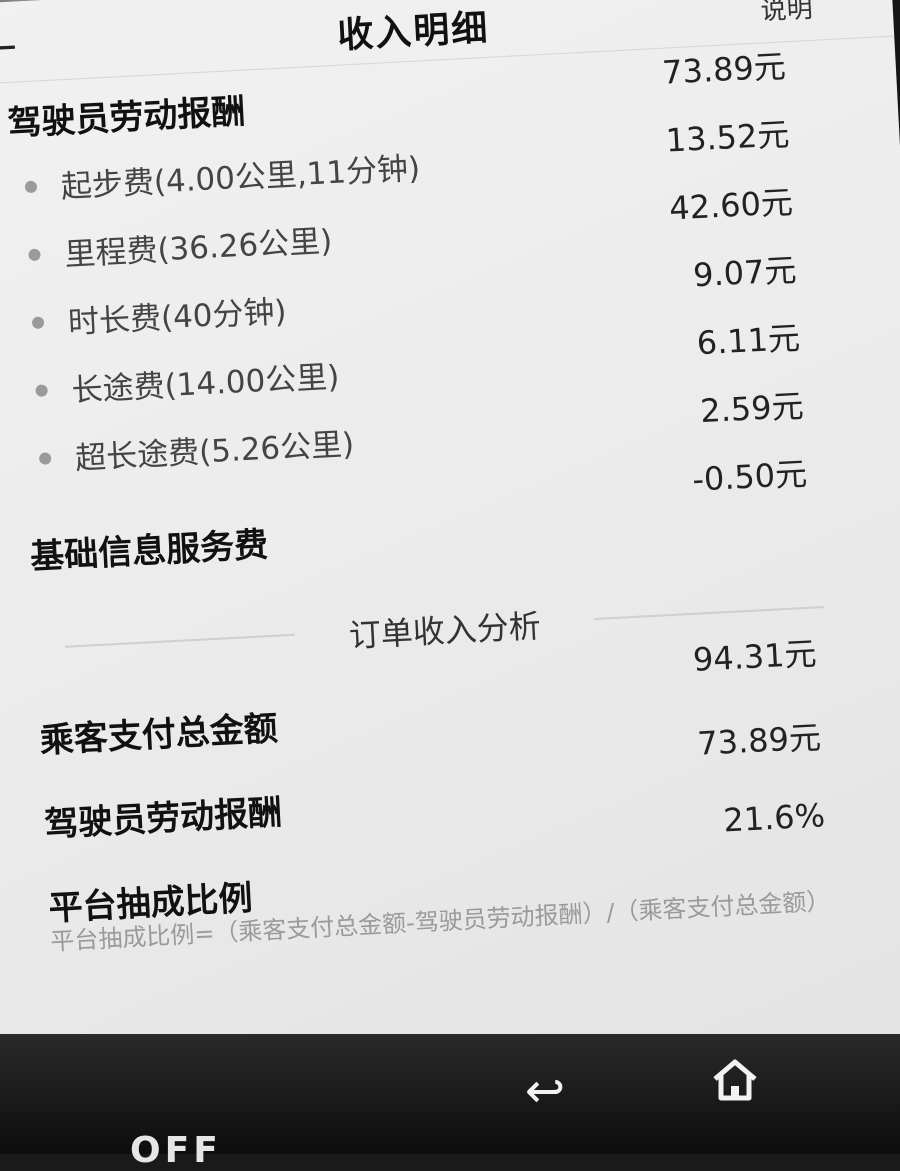  Describe the element at coordinates (176, 1150) in the screenshot. I see `device-brand: OFF` at that location.